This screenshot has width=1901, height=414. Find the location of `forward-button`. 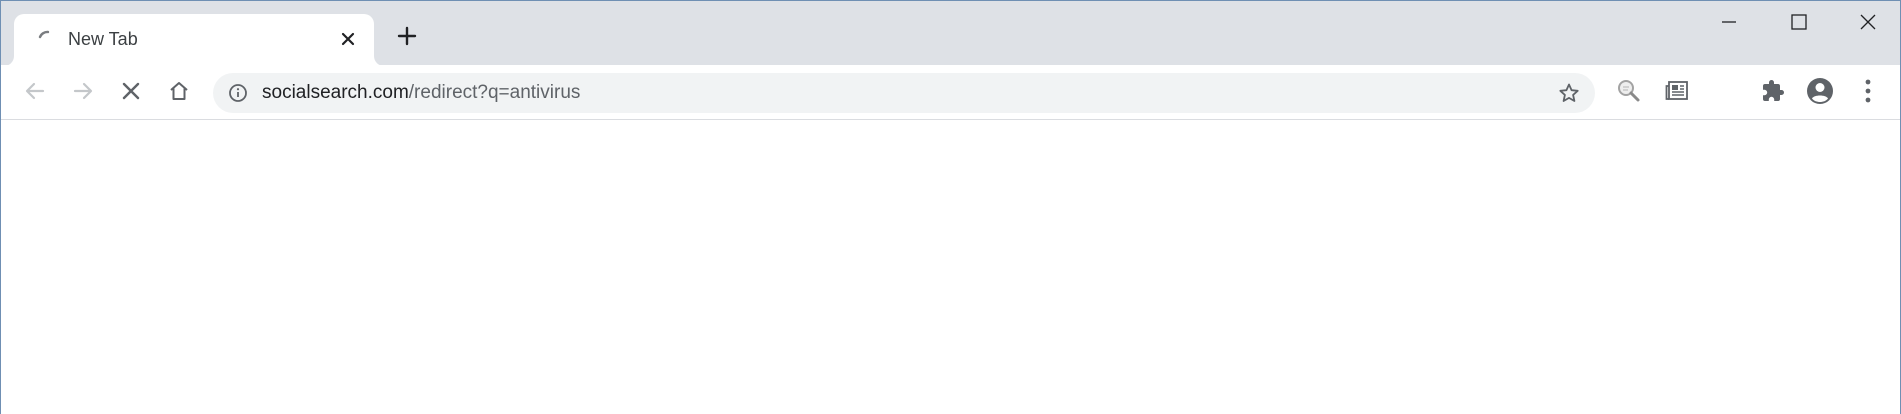

forward-button is located at coordinates (83, 93).